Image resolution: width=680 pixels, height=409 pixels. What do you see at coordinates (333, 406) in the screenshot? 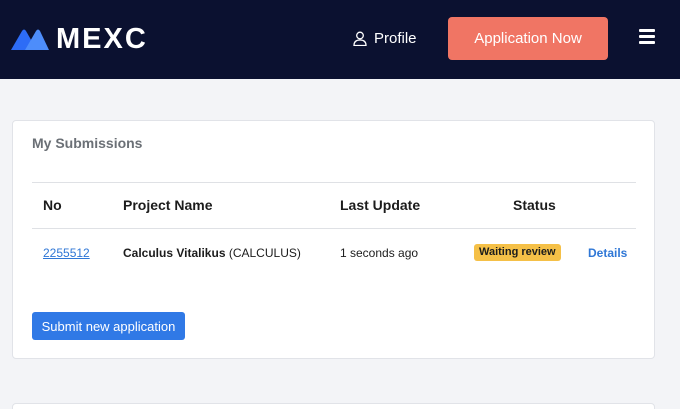
I see `next-card` at bounding box center [333, 406].